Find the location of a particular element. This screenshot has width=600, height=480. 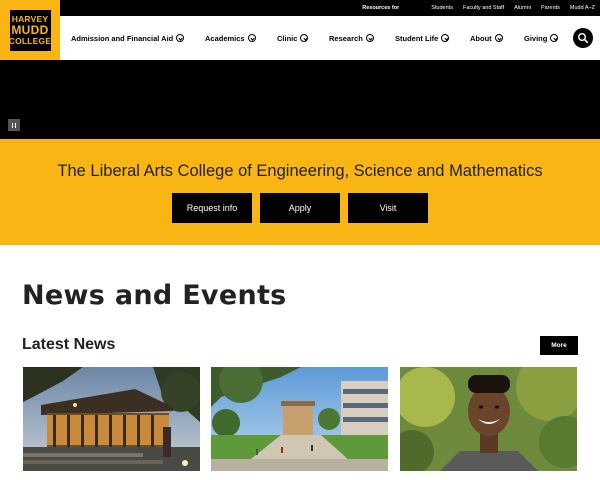

nav-item-label: About is located at coordinates (481, 38).